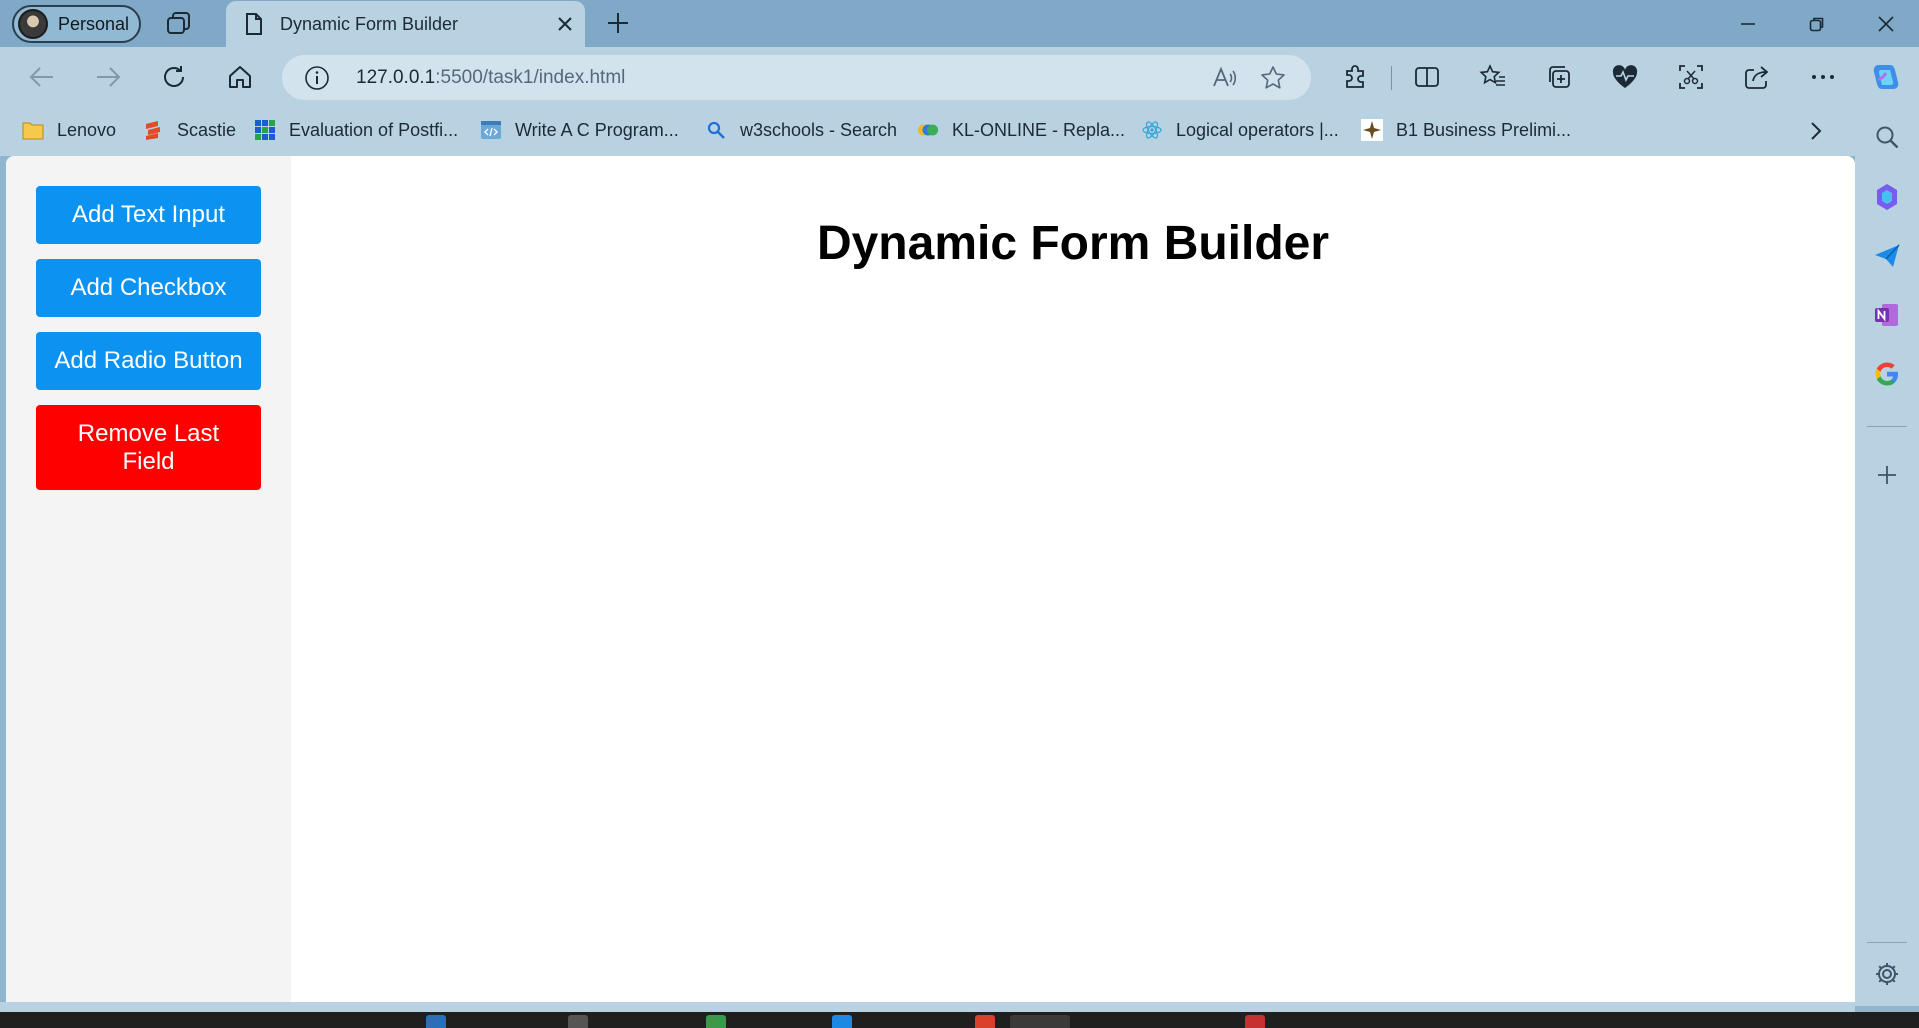 This screenshot has height=1028, width=1919. What do you see at coordinates (1887, 974) in the screenshot?
I see `gear-icon` at bounding box center [1887, 974].